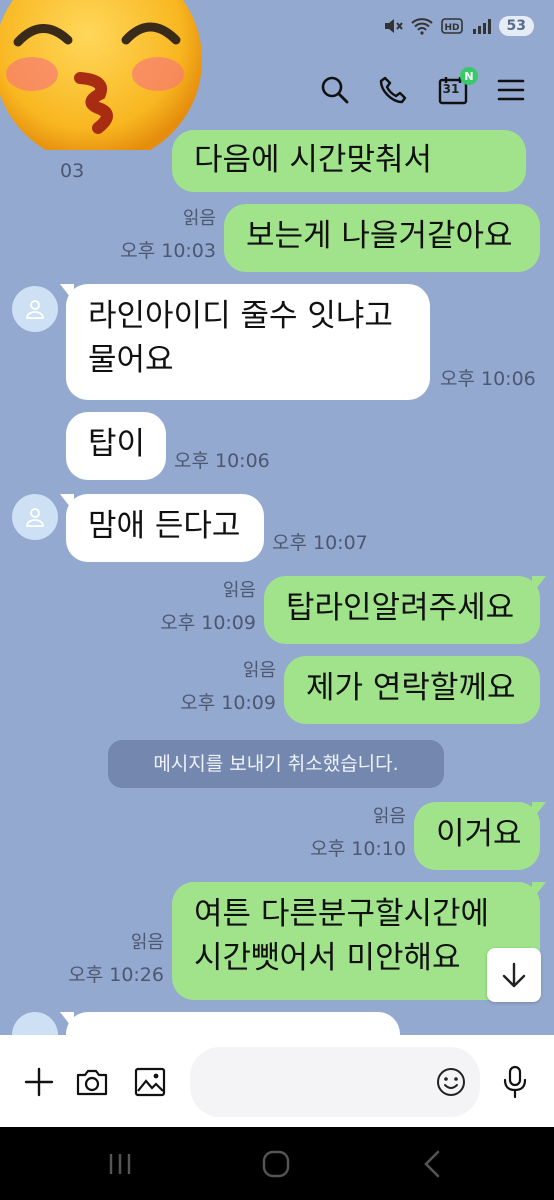 The height and width of the screenshot is (1200, 554). I want to click on my-message-bubble: 제가 연락할께요, so click(412, 690).